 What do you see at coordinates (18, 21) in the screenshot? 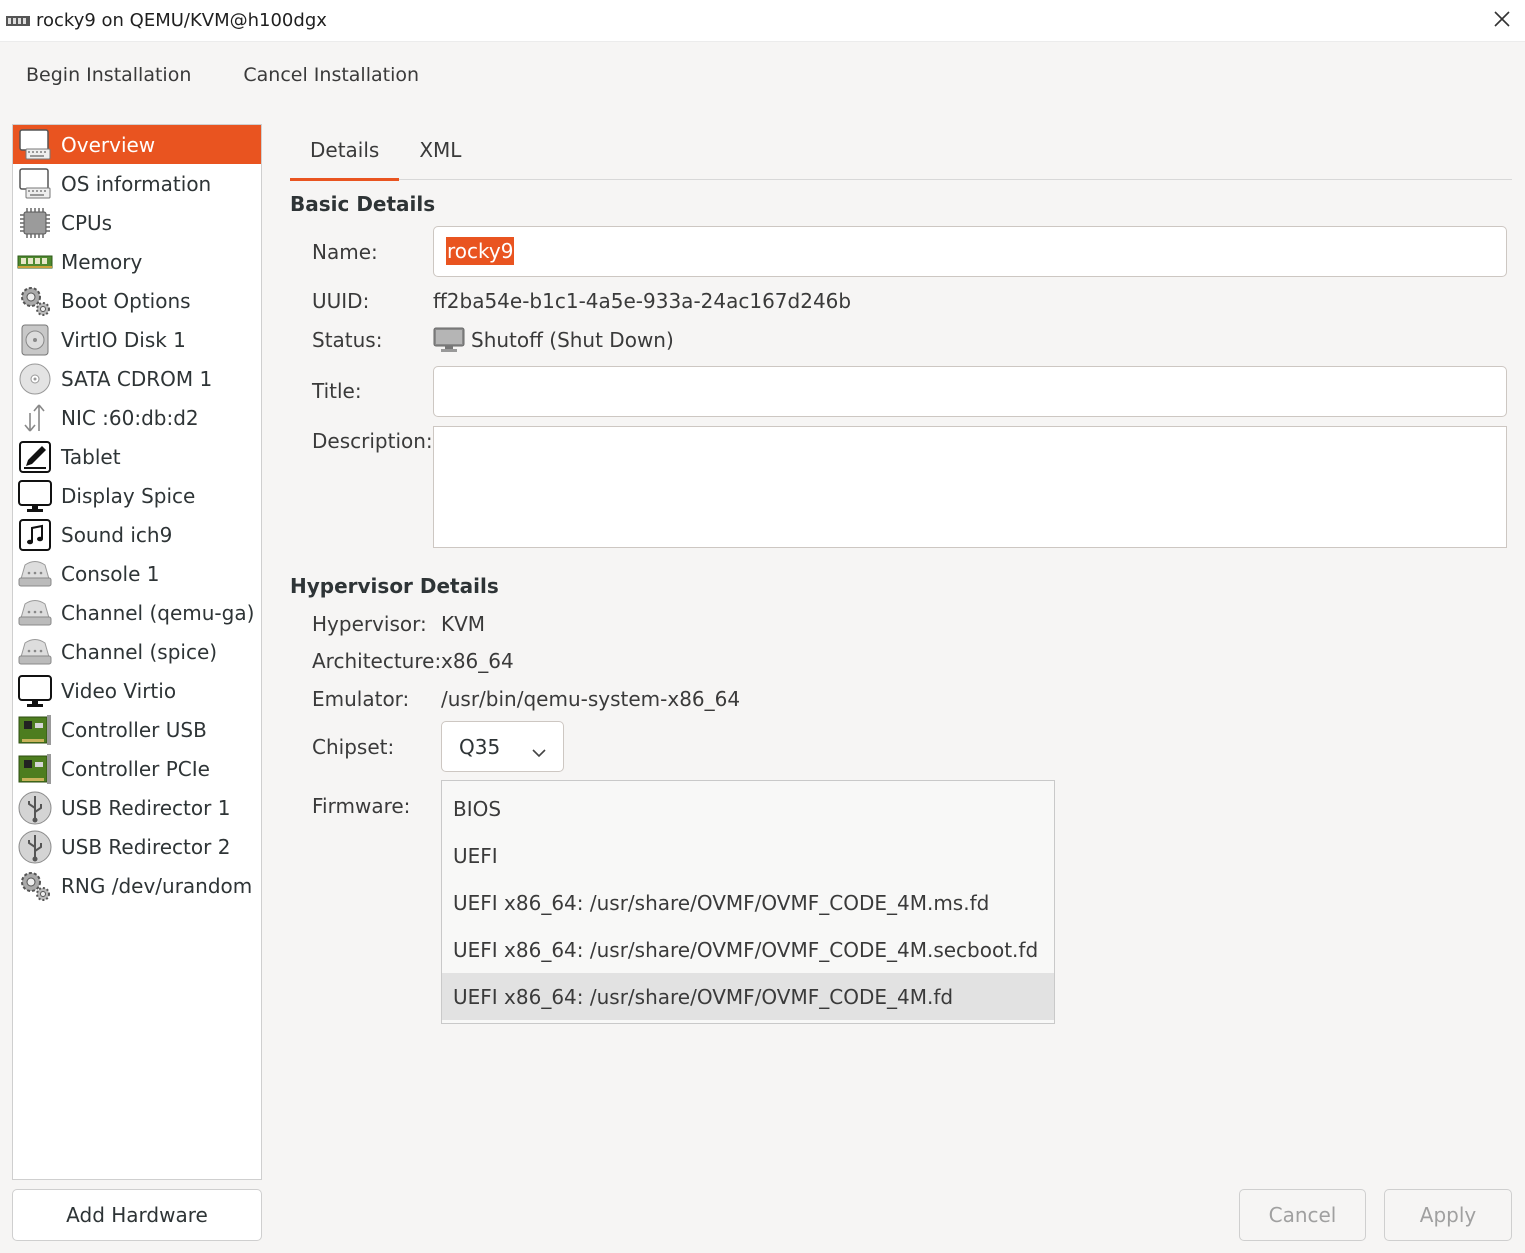
I see `virt-manager-icon` at bounding box center [18, 21].